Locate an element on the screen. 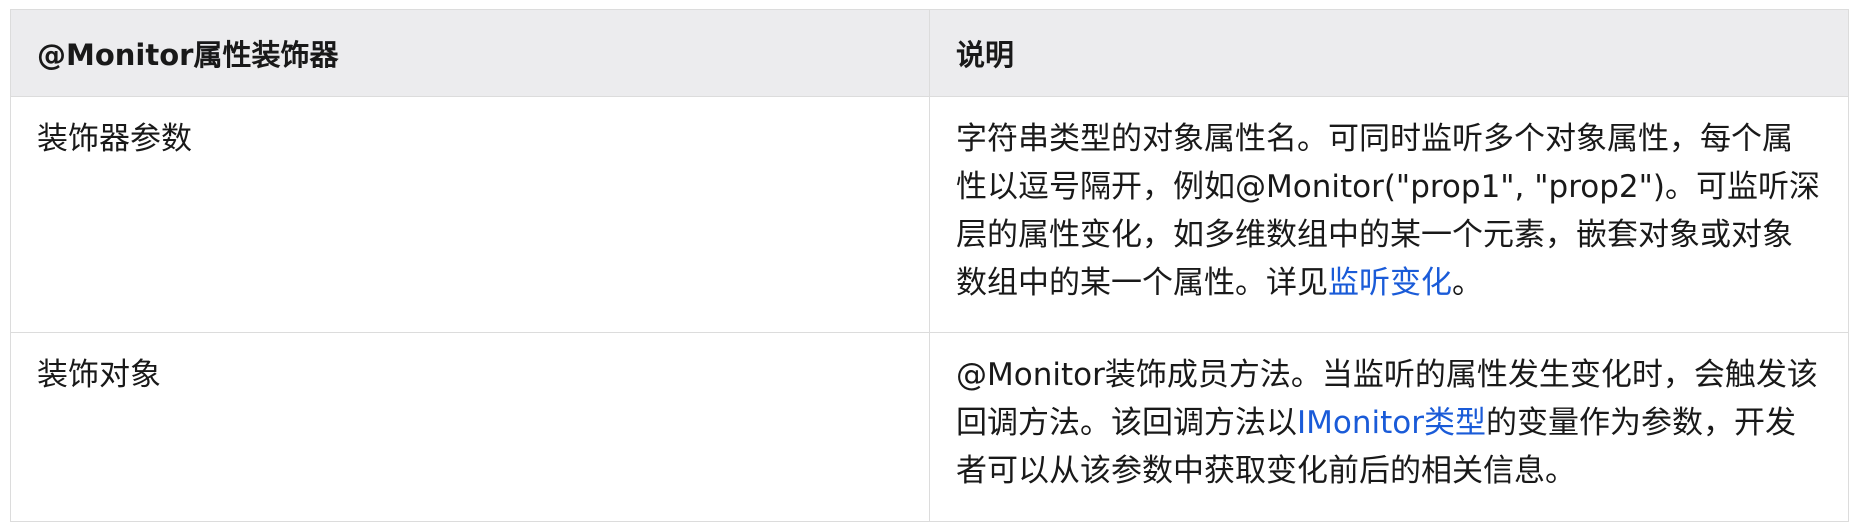 This screenshot has width=1858, height=526. monitor-change-link: 监听变化 is located at coordinates (1390, 283).